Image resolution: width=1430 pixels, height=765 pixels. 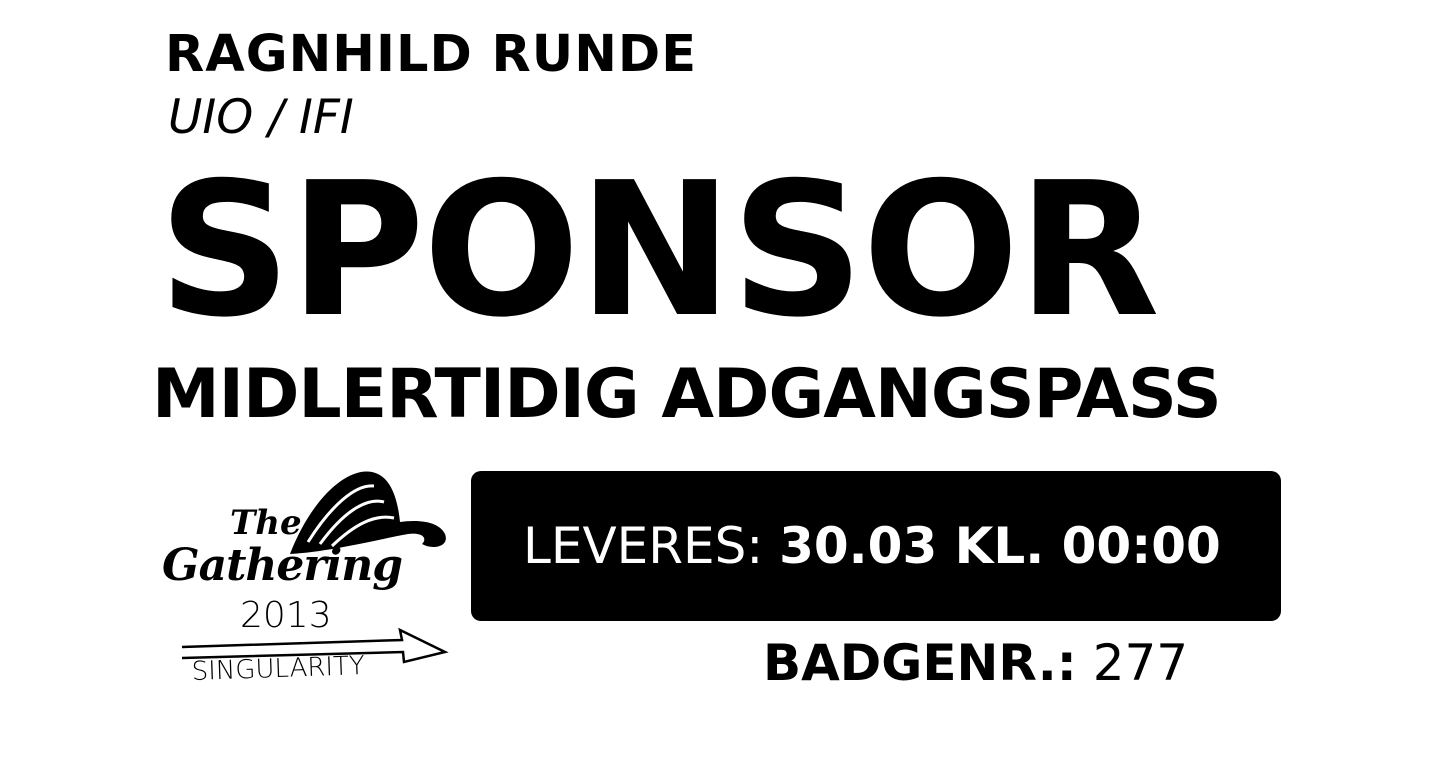 What do you see at coordinates (266, 523) in the screenshot?
I see `logo-line1: The` at bounding box center [266, 523].